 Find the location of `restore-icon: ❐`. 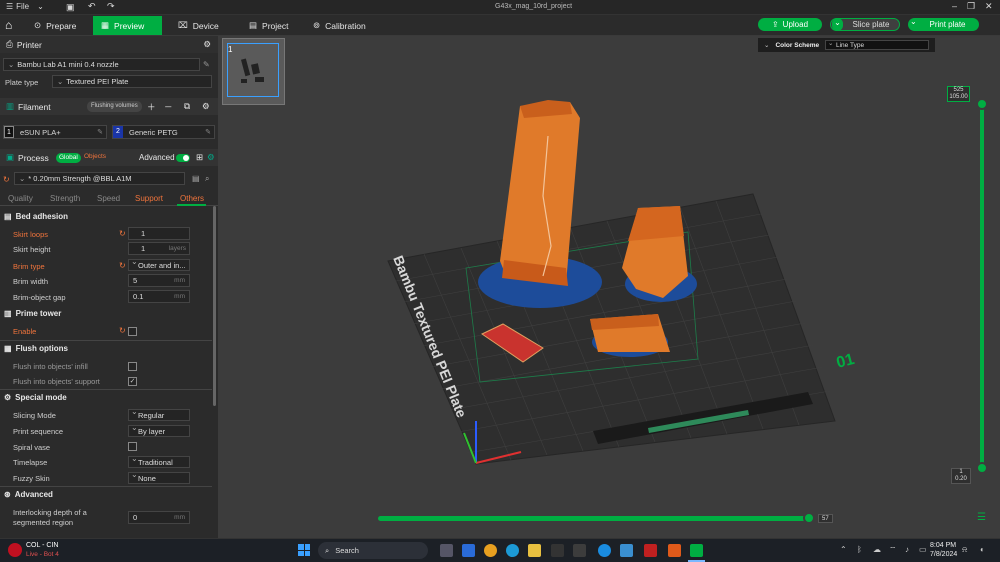

restore-icon: ❐ is located at coordinates (971, 6).